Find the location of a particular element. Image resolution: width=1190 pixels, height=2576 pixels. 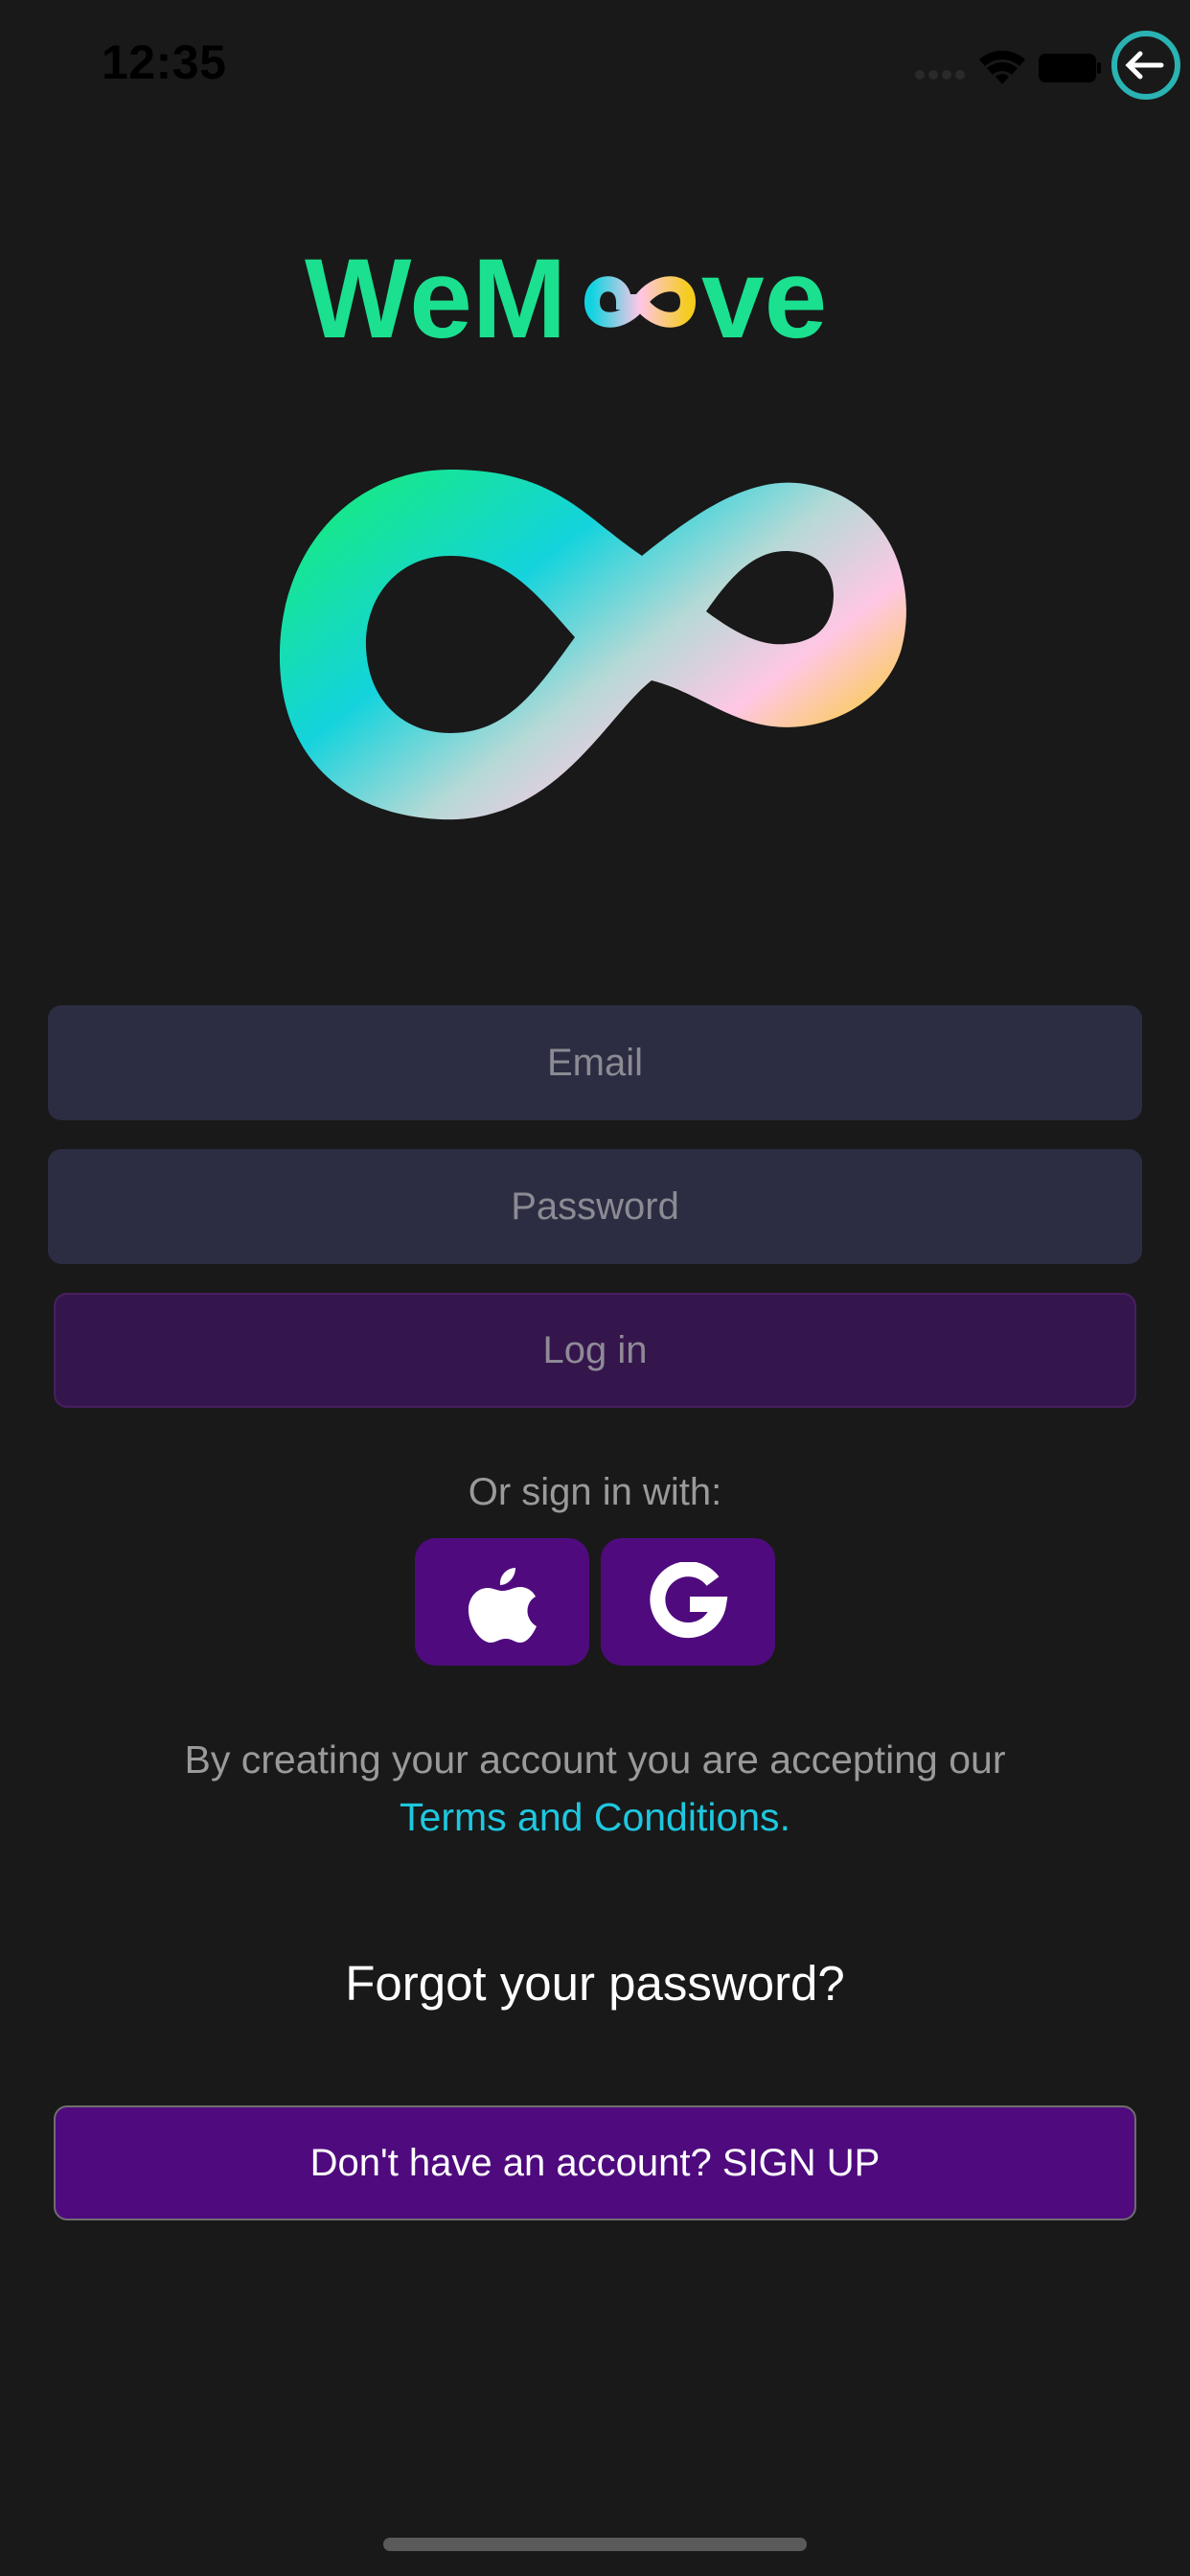

apple-icon is located at coordinates (502, 1605).